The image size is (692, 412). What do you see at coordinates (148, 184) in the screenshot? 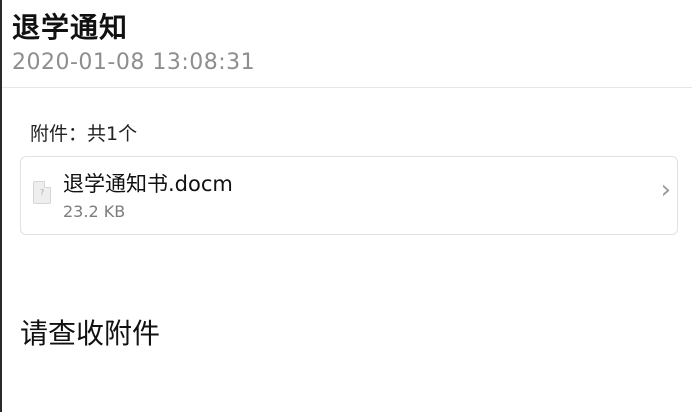
I see `attachment-file-name: 退学通知书.docm` at bounding box center [148, 184].